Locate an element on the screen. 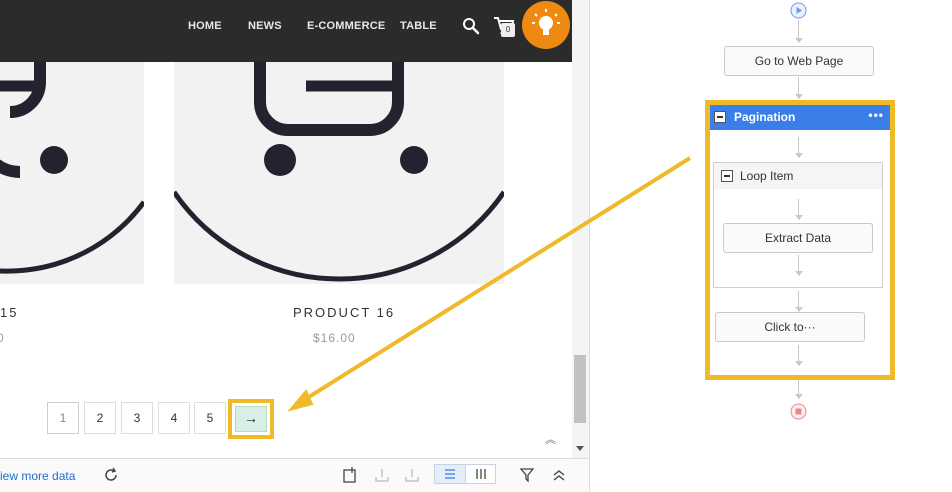  go-to-web-page-step: Go to Web Page is located at coordinates (799, 61).